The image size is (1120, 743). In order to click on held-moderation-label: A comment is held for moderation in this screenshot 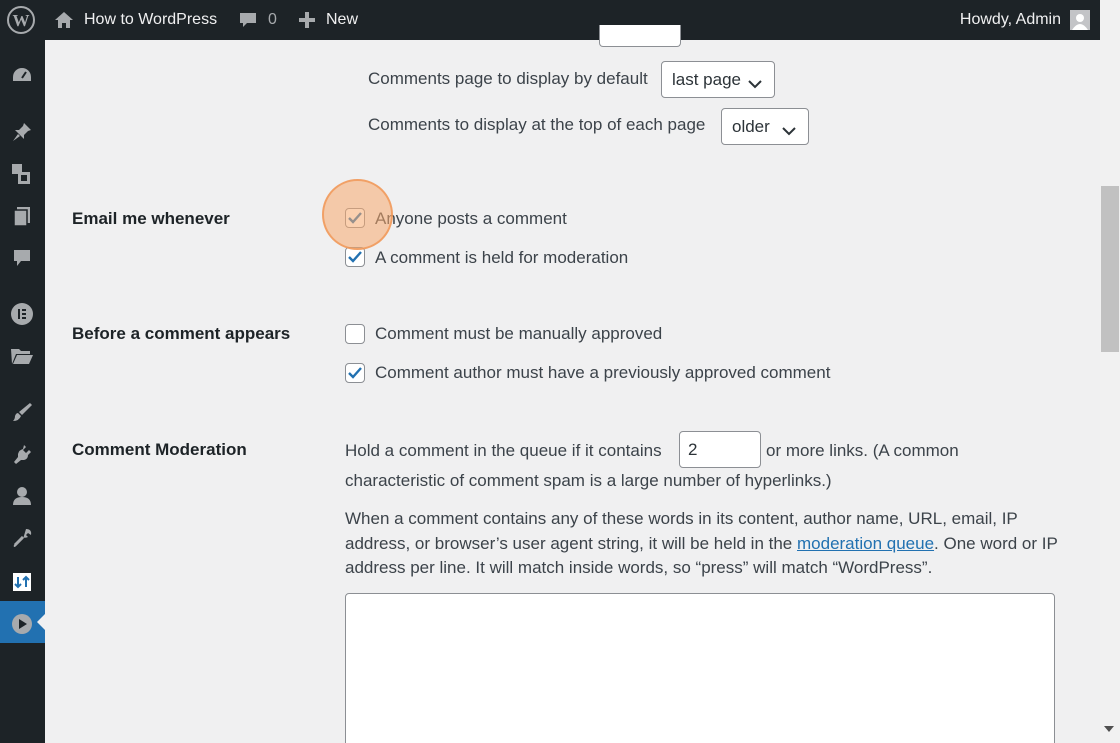, I will do `click(502, 257)`.